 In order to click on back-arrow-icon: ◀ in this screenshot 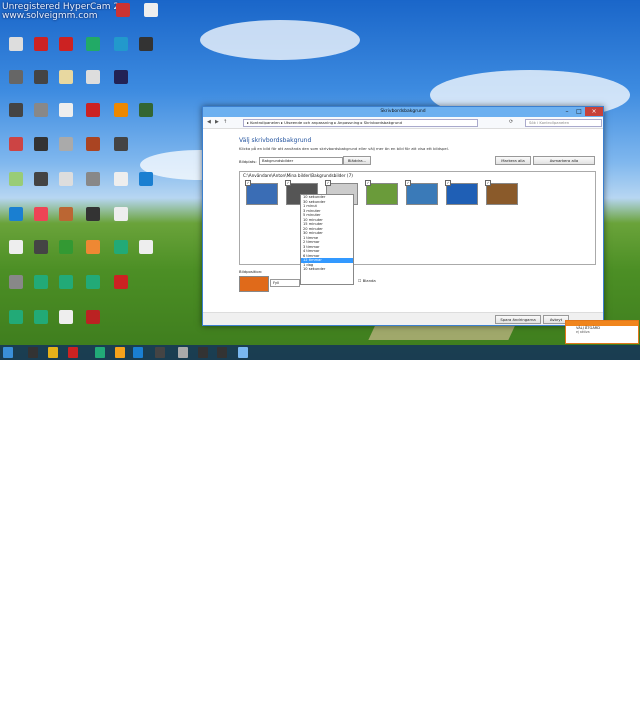, I will do `click(209, 122)`.